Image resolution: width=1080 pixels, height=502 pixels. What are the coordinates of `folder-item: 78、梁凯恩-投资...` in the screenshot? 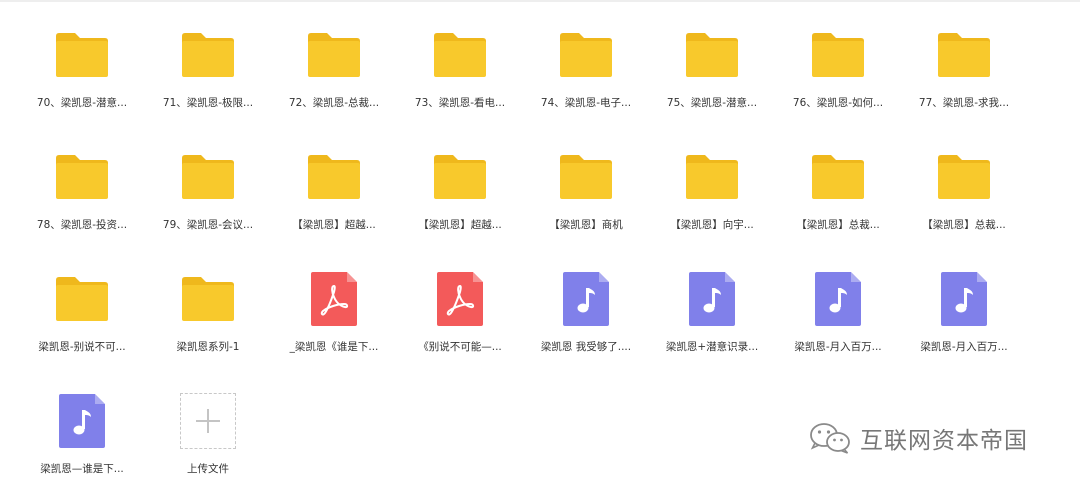 It's located at (82, 203).